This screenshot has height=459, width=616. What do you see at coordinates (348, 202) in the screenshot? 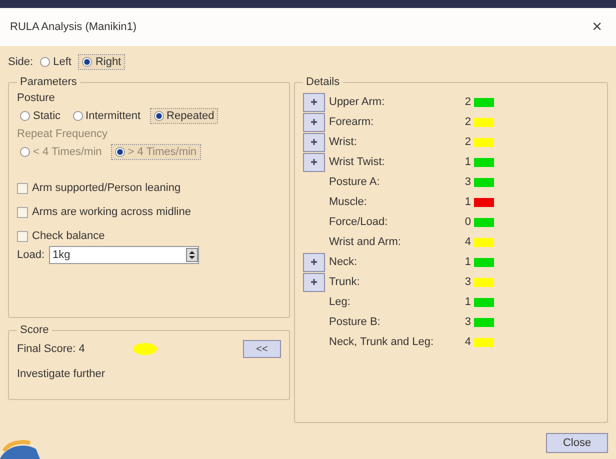
I see `detail-label: Muscle:` at bounding box center [348, 202].